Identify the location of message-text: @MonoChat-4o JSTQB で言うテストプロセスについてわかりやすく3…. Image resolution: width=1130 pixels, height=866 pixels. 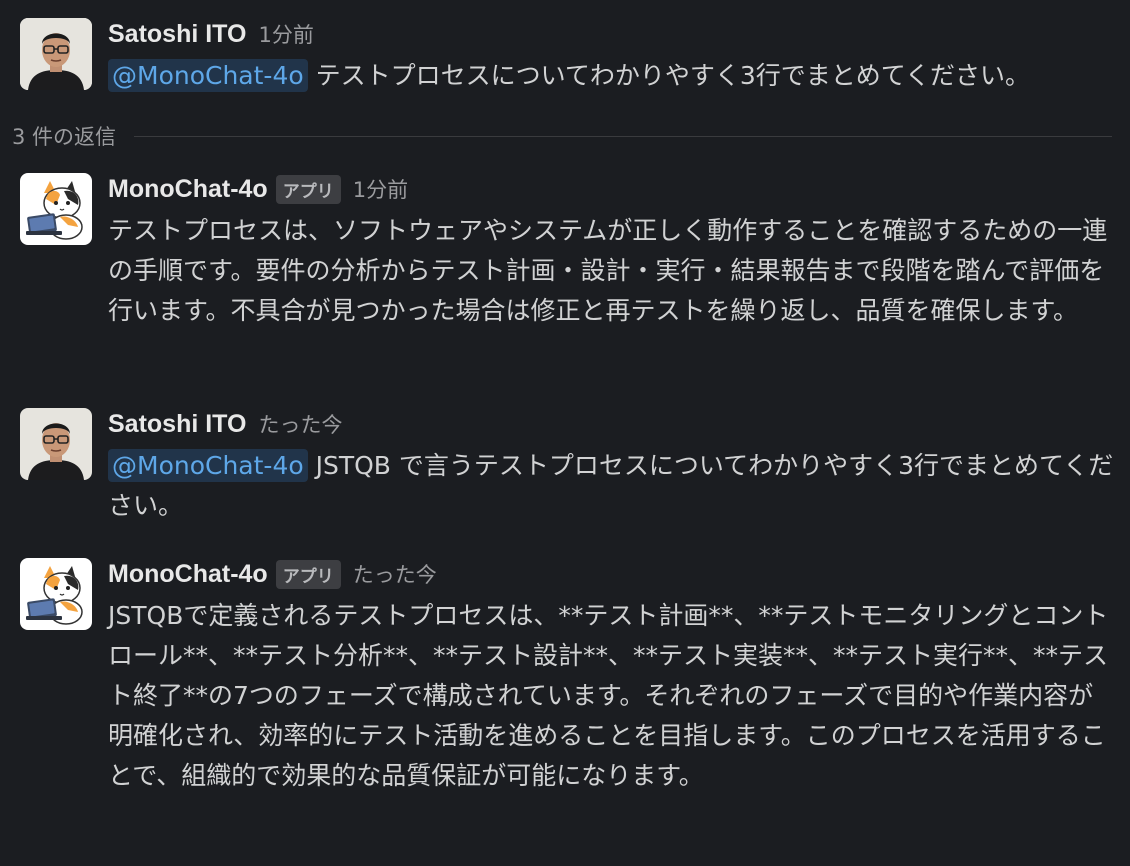
(613, 486).